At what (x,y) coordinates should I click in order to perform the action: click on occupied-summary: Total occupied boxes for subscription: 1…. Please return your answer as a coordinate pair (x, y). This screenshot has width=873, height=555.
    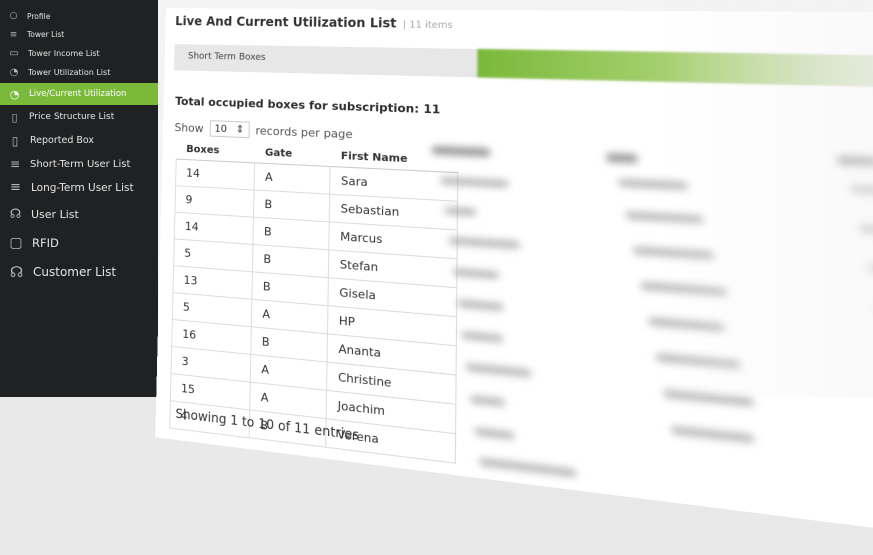
    Looking at the image, I should click on (308, 105).